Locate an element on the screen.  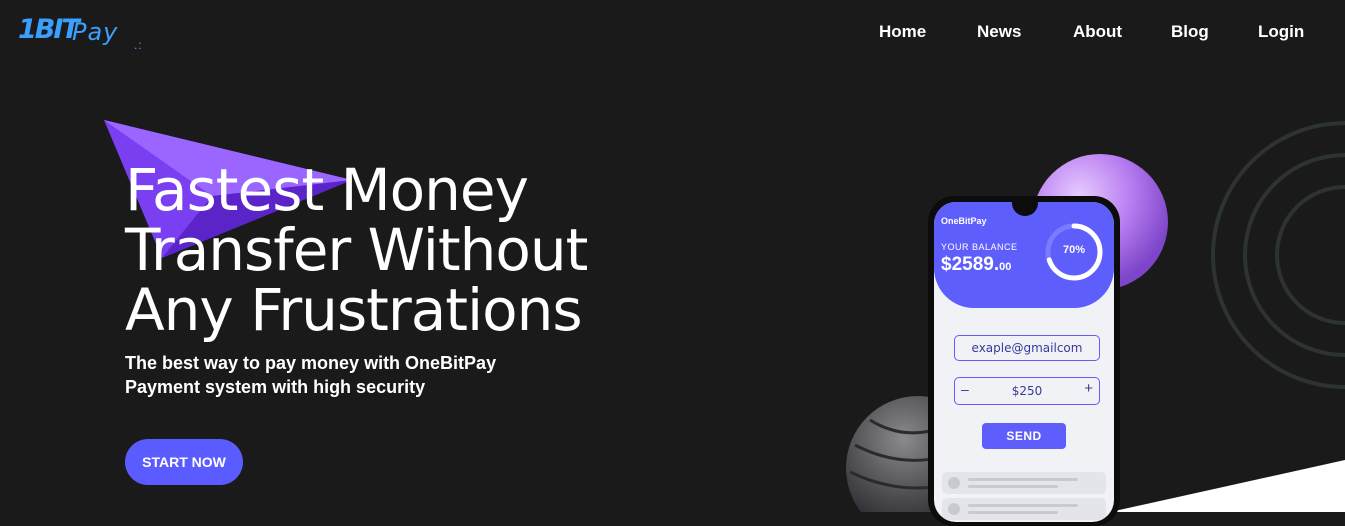
email-field: exaple@gmailcom is located at coordinates (1027, 348).